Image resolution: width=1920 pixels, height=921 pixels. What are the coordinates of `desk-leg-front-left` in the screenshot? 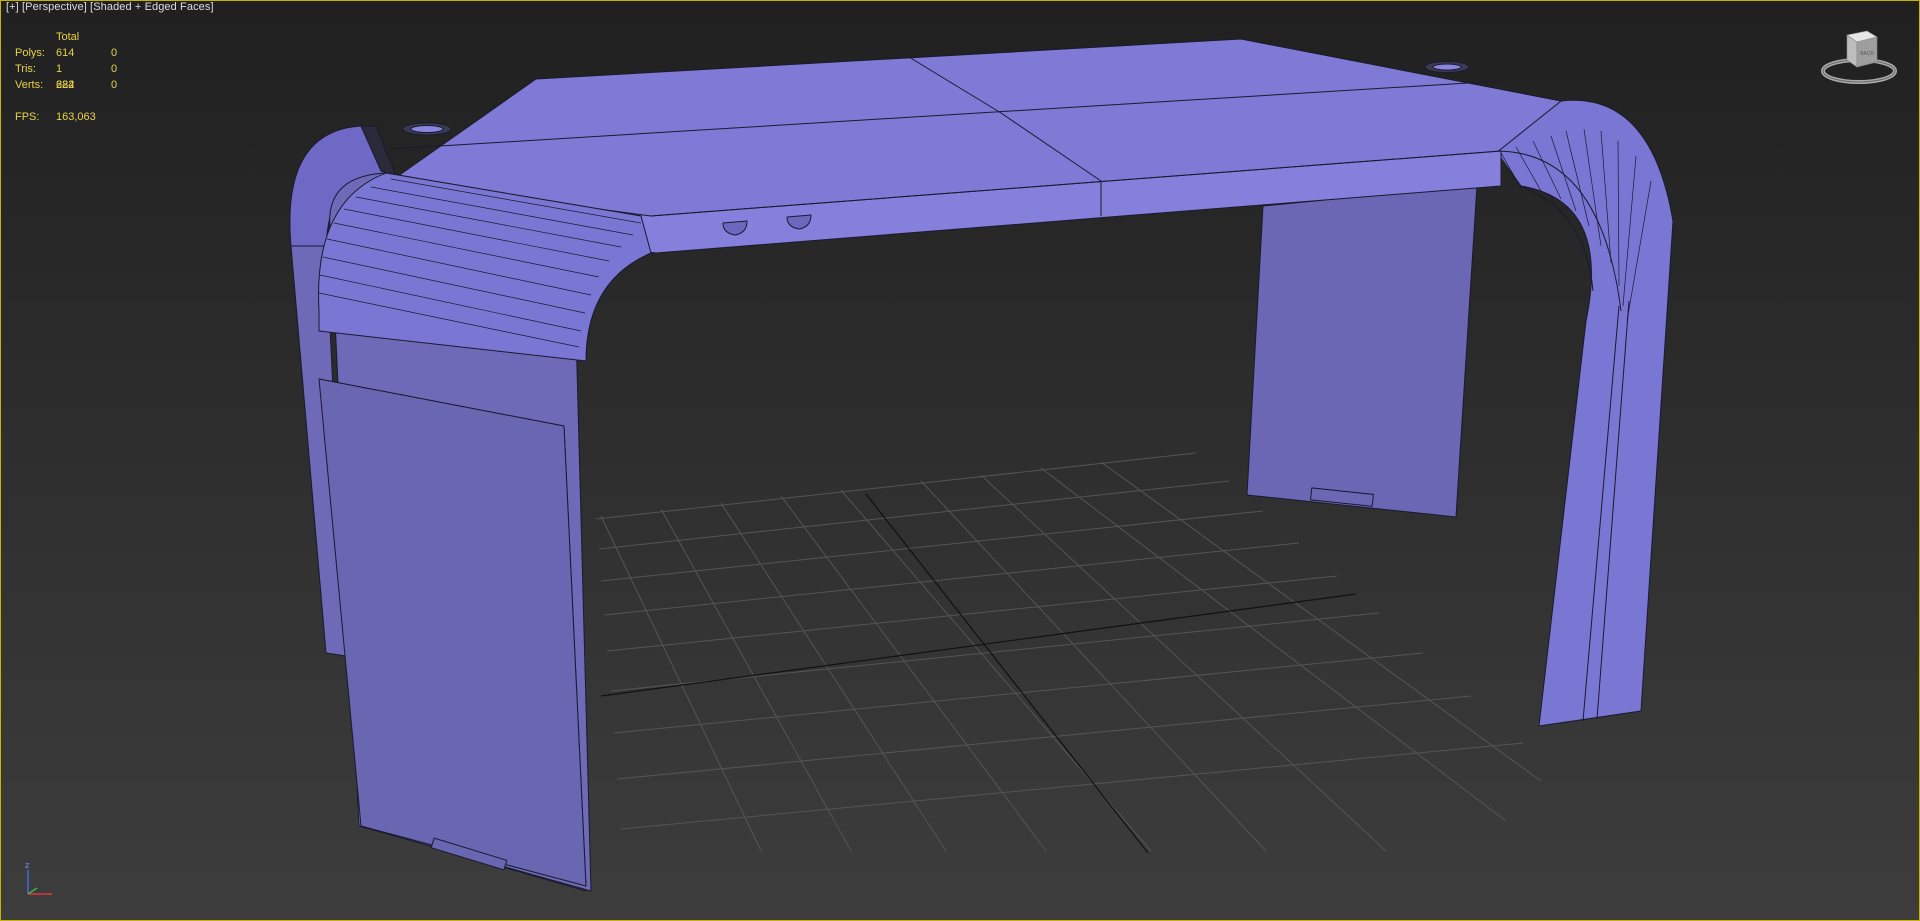 It's located at (452, 632).